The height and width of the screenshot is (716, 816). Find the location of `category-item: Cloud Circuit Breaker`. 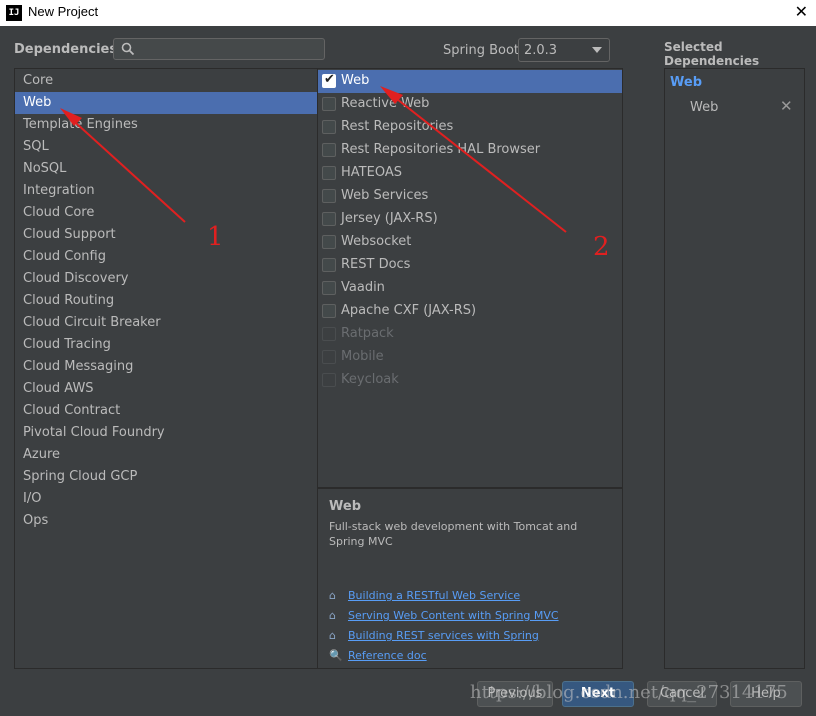

category-item: Cloud Circuit Breaker is located at coordinates (166, 323).